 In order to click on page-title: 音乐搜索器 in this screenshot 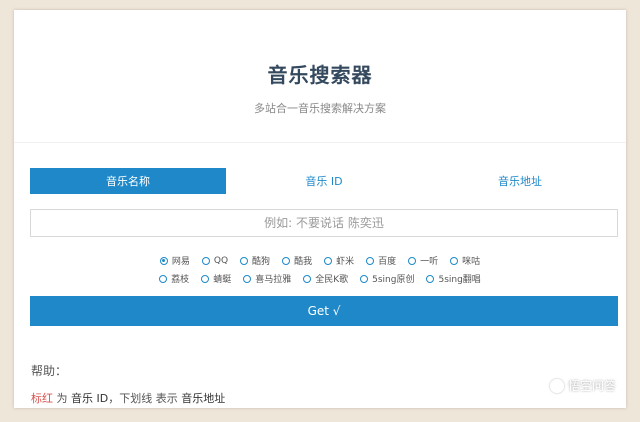, I will do `click(320, 75)`.